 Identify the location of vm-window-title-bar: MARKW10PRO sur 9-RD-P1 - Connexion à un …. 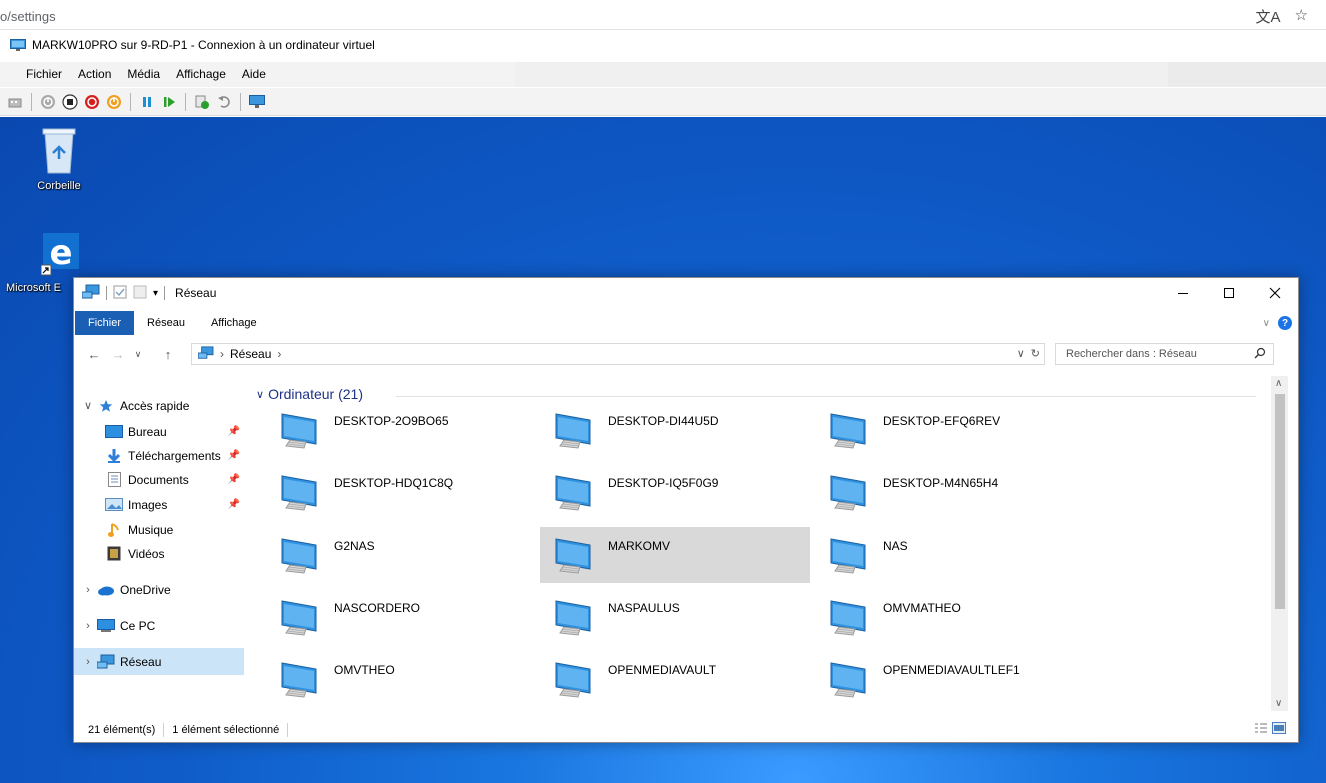
(663, 45).